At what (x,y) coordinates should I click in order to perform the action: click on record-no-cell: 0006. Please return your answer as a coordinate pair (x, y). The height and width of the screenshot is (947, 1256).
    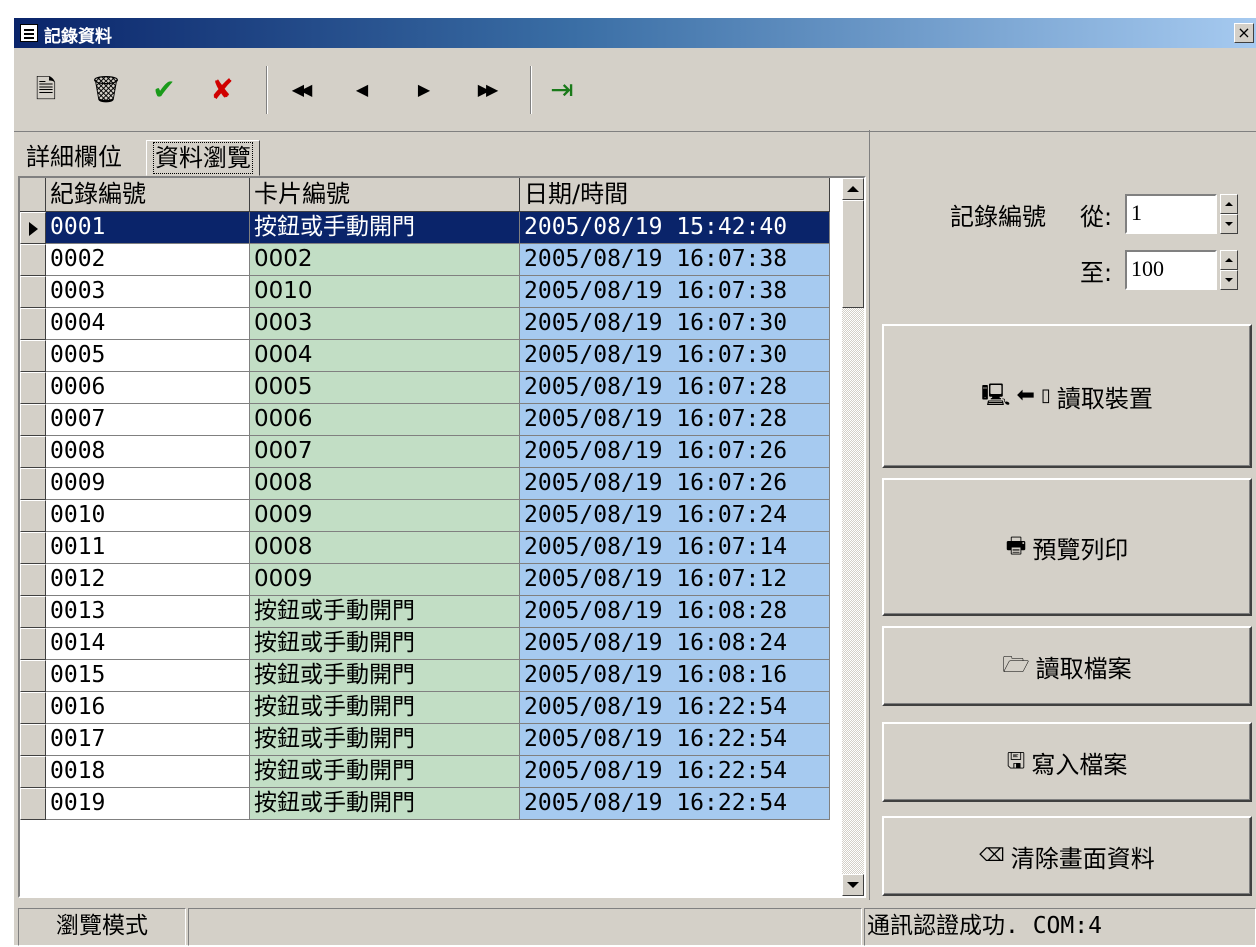
    Looking at the image, I should click on (148, 388).